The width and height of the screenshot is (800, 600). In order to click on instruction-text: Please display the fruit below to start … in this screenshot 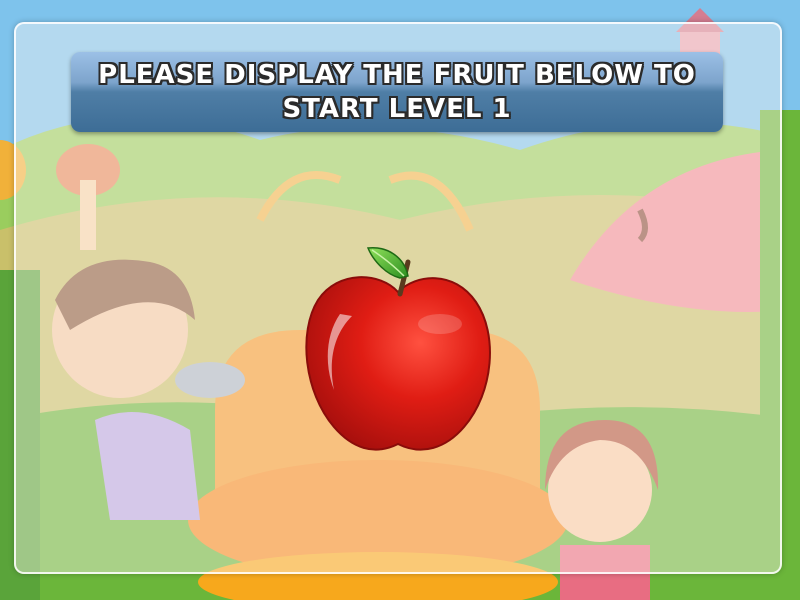, I will do `click(397, 92)`.